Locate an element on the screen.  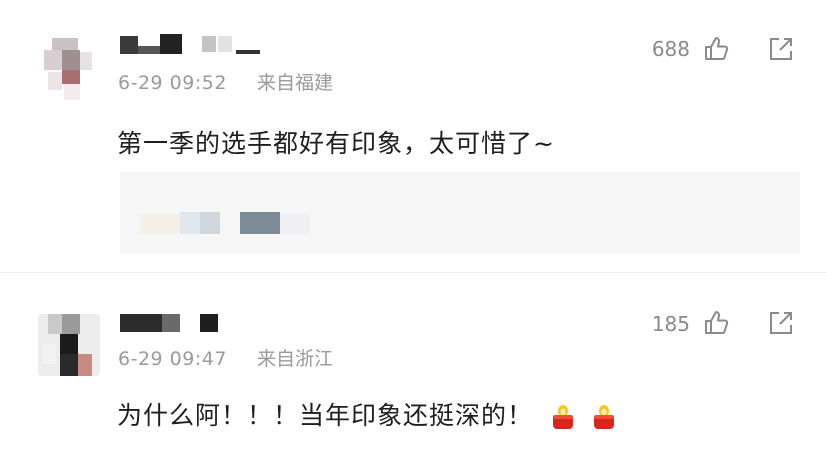
comment-text: 第一季的选手都好有印象，太可惜了~ is located at coordinates (336, 143).